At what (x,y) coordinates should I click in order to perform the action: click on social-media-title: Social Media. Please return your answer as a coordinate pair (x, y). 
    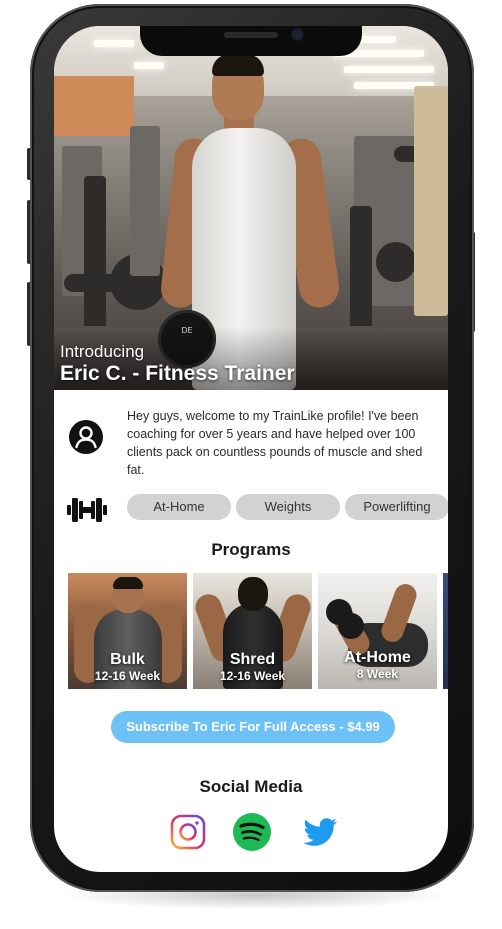
    Looking at the image, I should click on (251, 786).